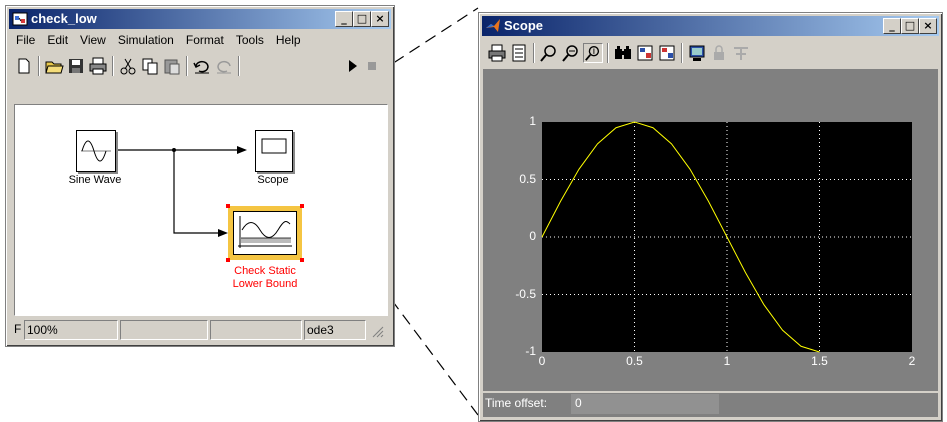  What do you see at coordinates (519, 53) in the screenshot?
I see `parameters-icon` at bounding box center [519, 53].